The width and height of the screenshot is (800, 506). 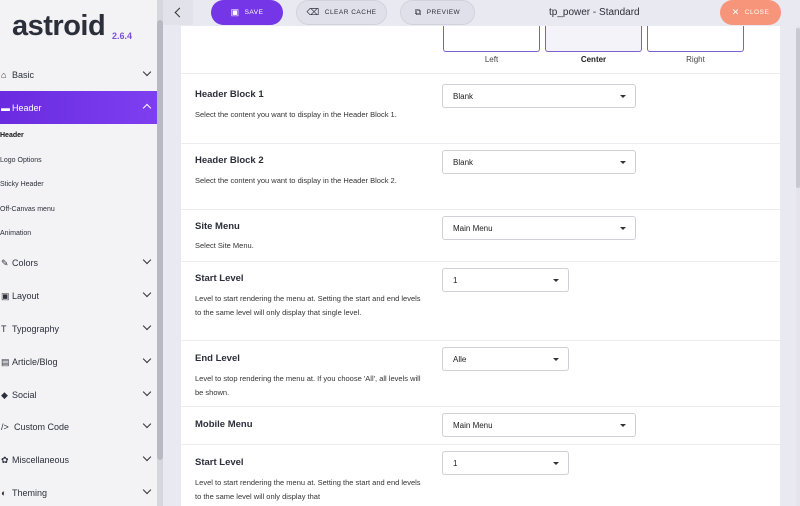 I want to click on sidebar-item-basic: ⌂ Basic, so click(x=79, y=75).